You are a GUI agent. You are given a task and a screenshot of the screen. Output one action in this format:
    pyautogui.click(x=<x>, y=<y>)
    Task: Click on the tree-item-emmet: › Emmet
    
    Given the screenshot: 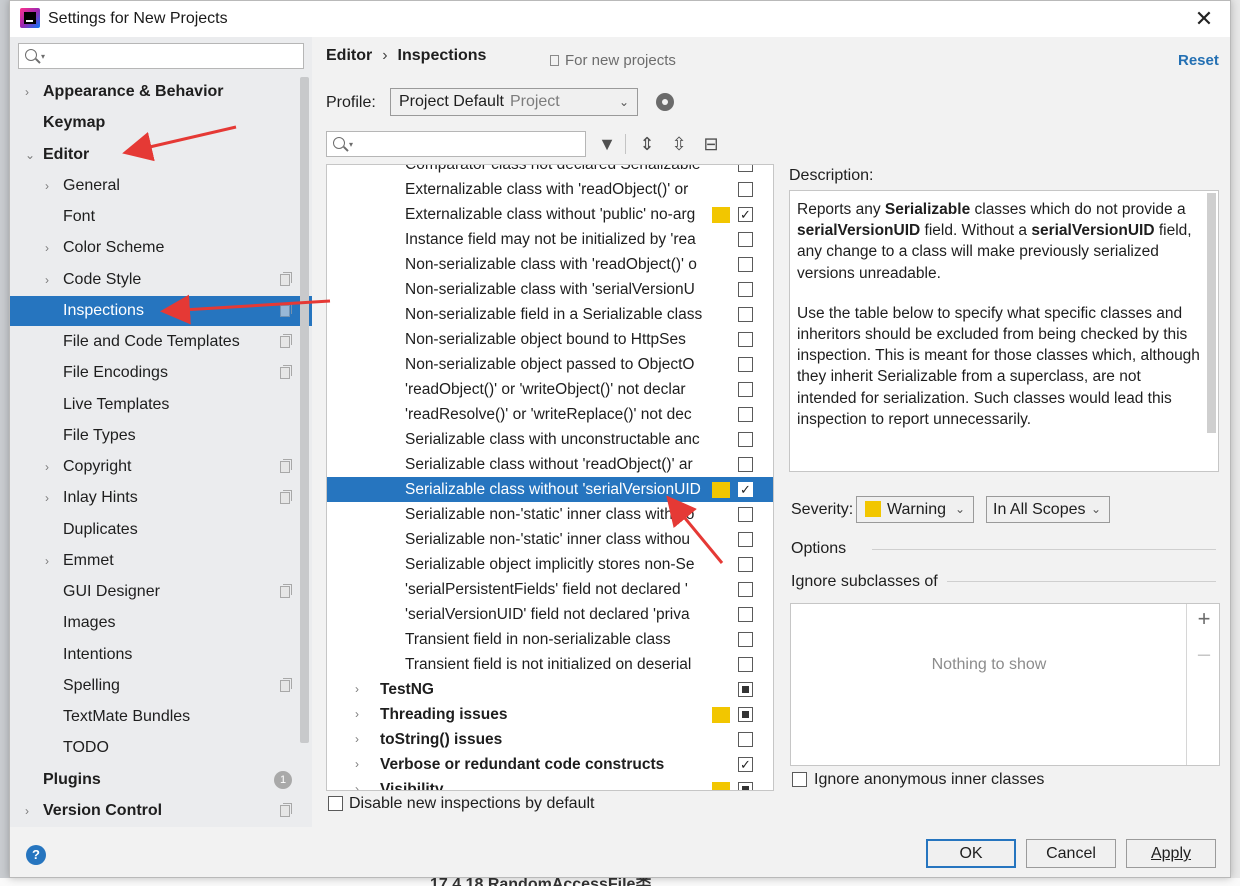 What is the action you would take?
    pyautogui.click(x=161, y=561)
    